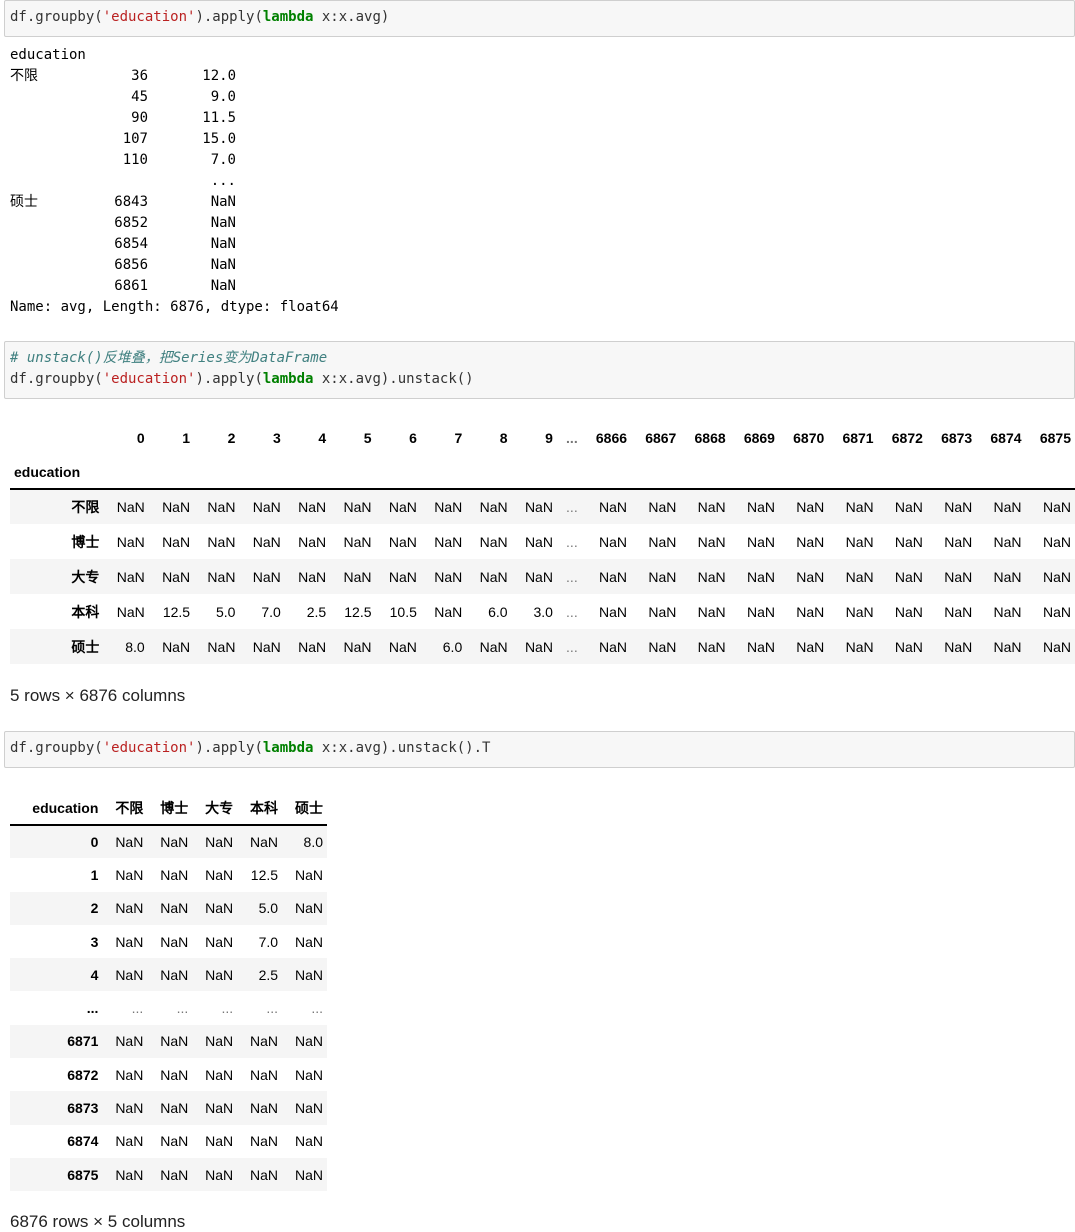 The image size is (1075, 1232). I want to click on series-value: 11.5, so click(219, 118).